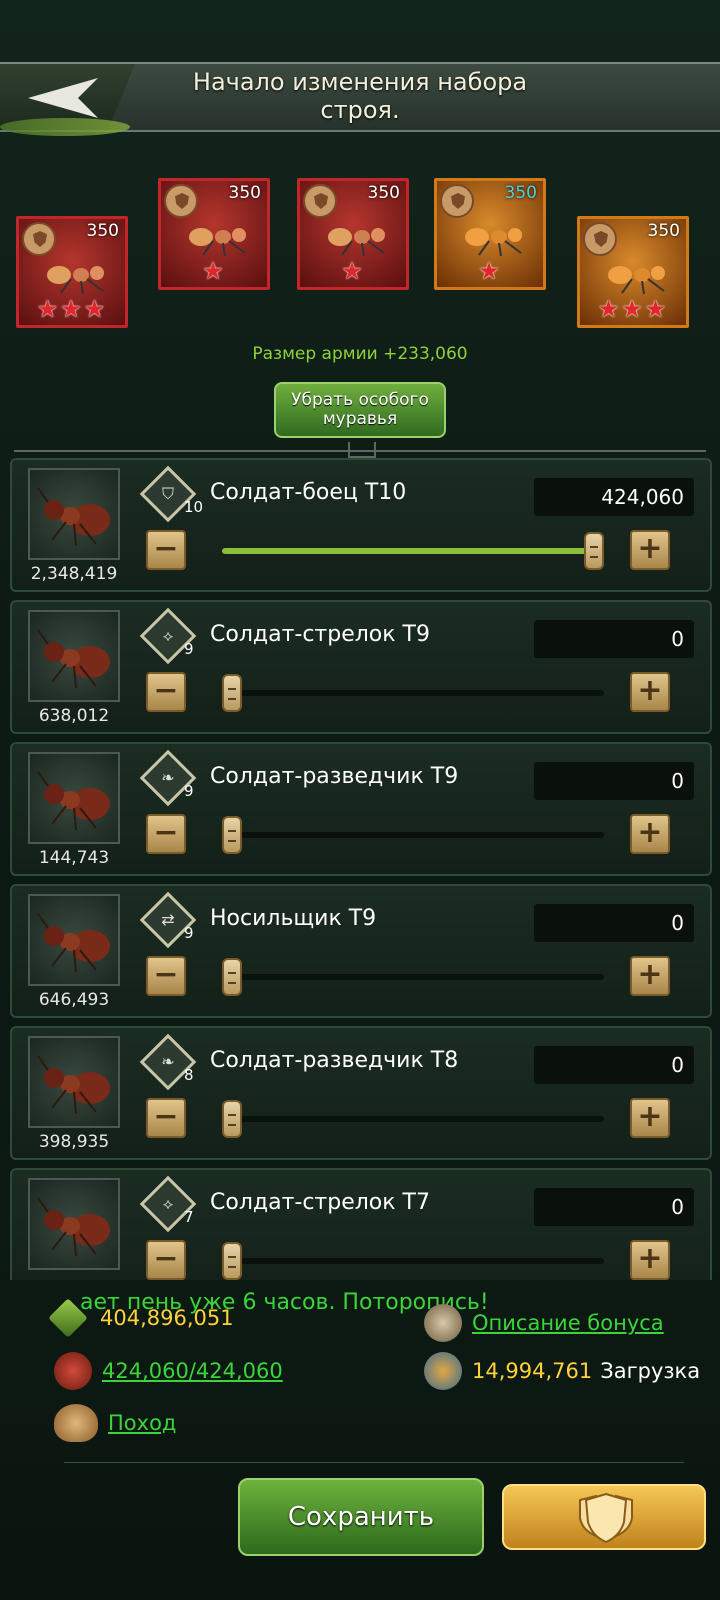  What do you see at coordinates (293, 918) in the screenshot?
I see `unit-name: Носильщик T9` at bounding box center [293, 918].